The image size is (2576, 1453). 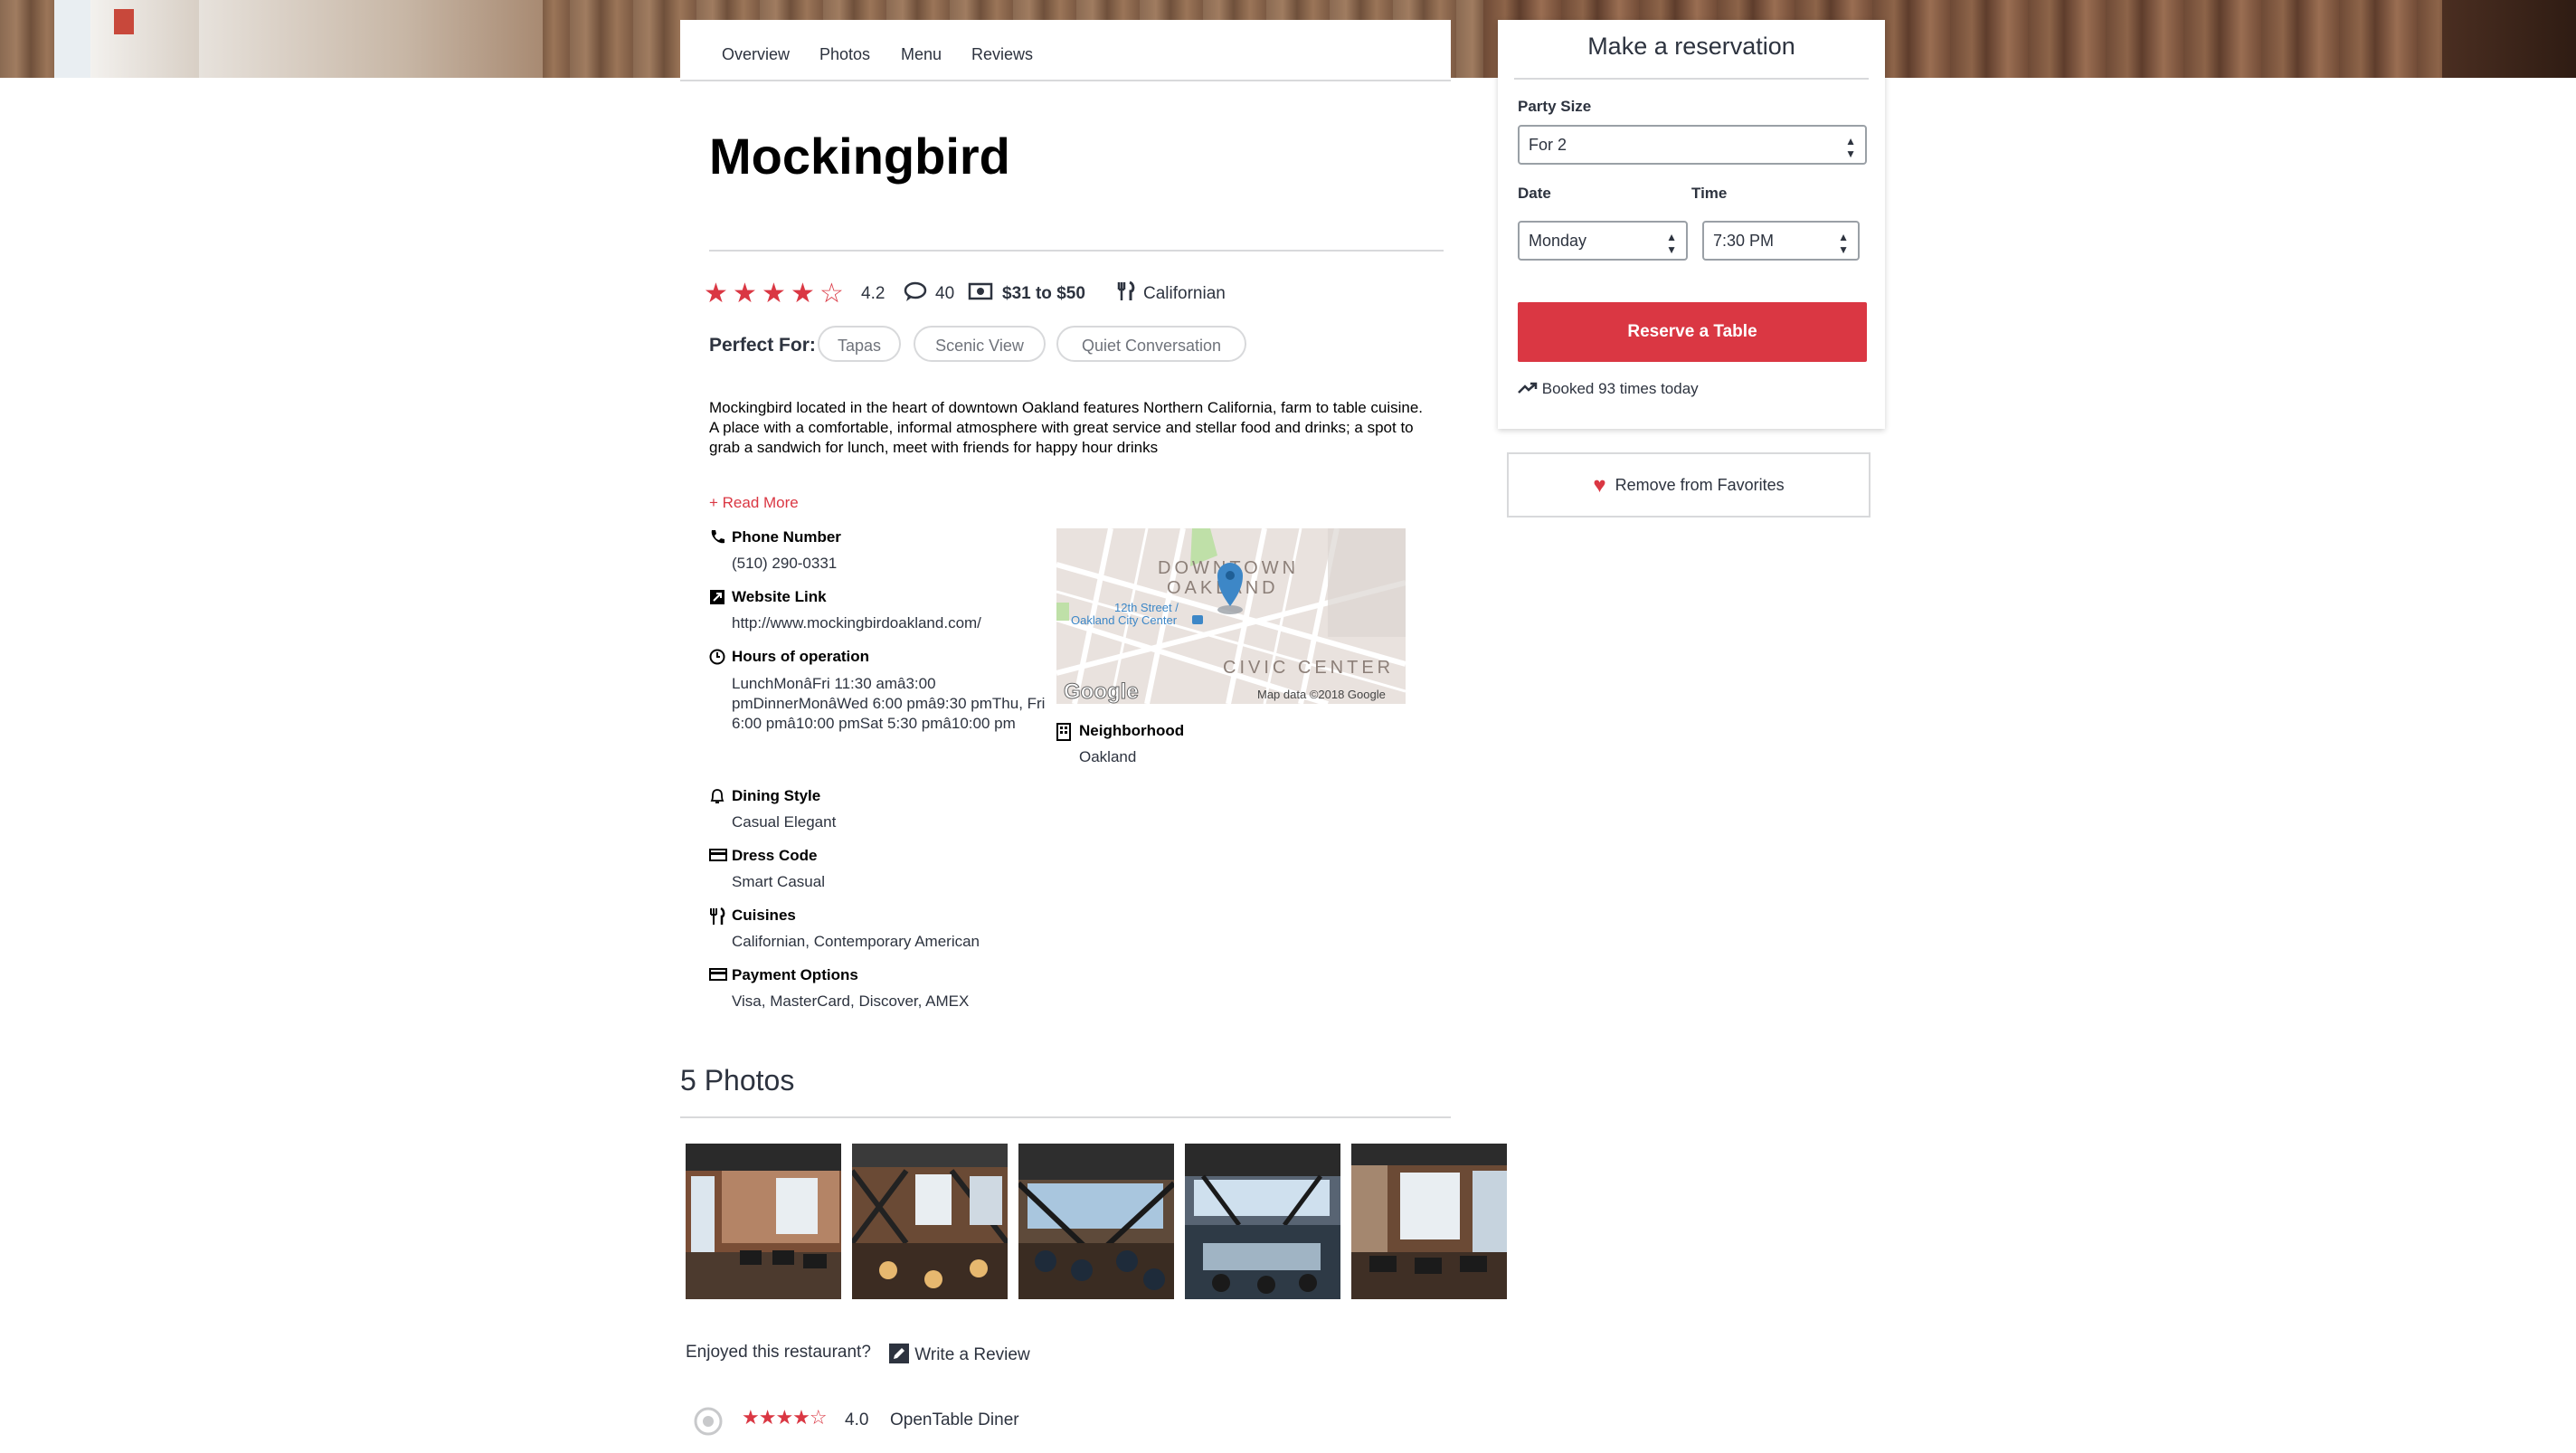 What do you see at coordinates (1558, 241) in the screenshot?
I see `date-value: Monday` at bounding box center [1558, 241].